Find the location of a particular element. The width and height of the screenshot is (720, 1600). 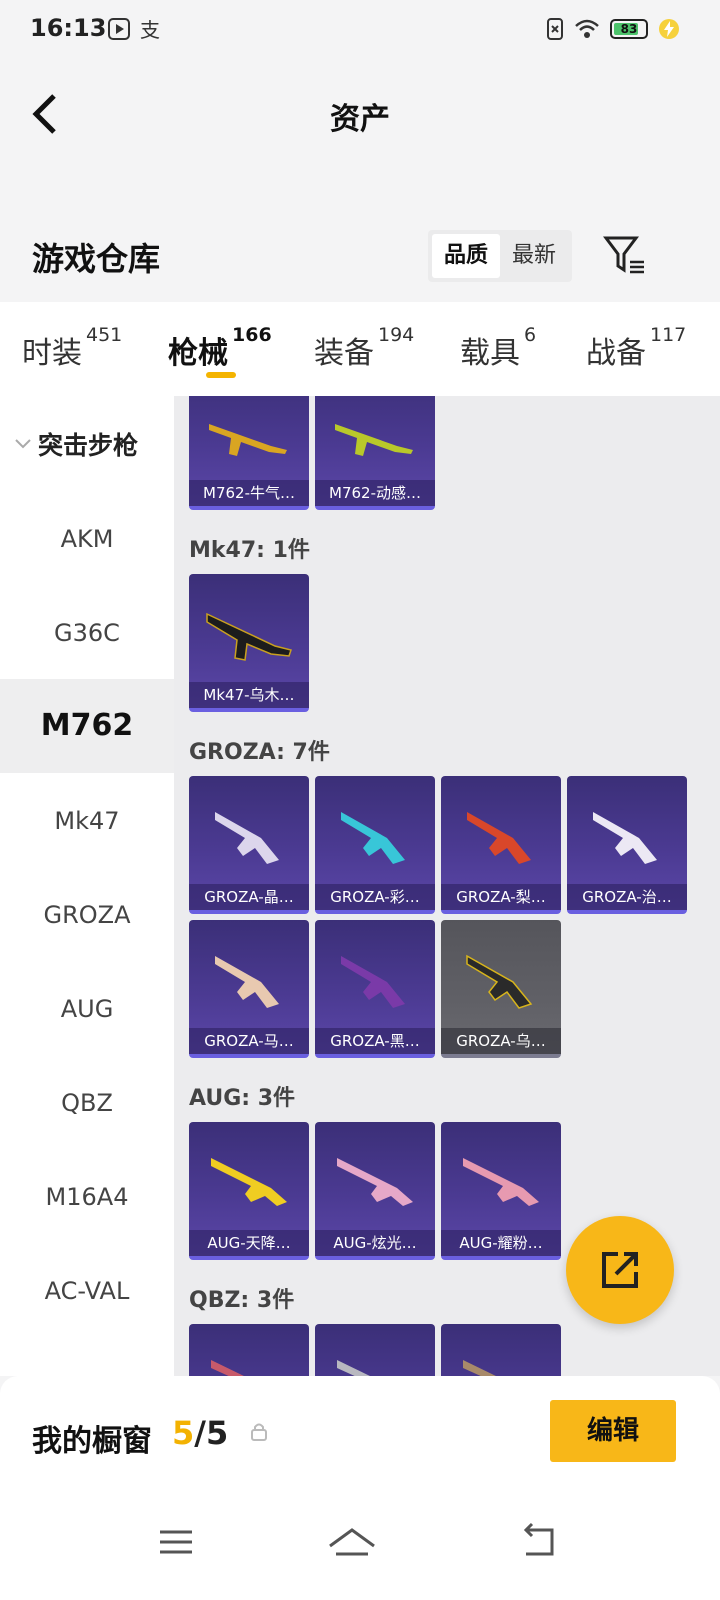

tab-fashion: 时装451 is located at coordinates (72, 348).